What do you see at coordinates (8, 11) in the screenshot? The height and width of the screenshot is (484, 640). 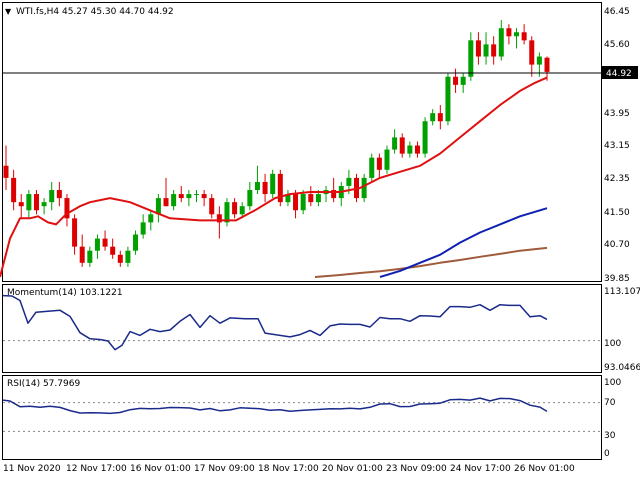 I see `collapse-triangle-icon: ▼` at bounding box center [8, 11].